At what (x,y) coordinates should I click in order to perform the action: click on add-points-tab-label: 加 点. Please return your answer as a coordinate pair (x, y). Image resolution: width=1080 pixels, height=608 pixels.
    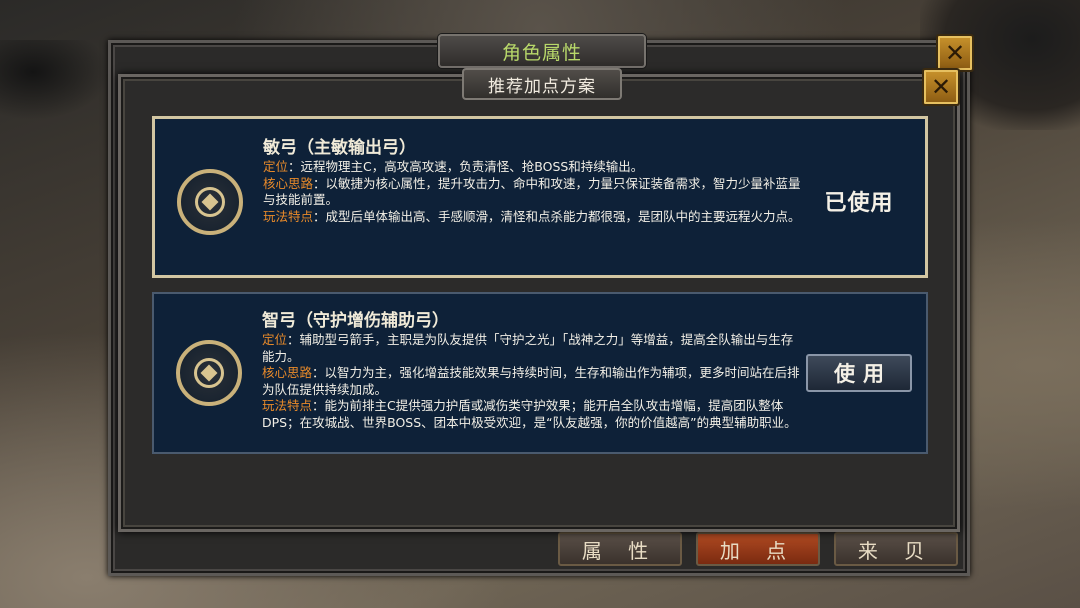
    Looking at the image, I should click on (758, 551).